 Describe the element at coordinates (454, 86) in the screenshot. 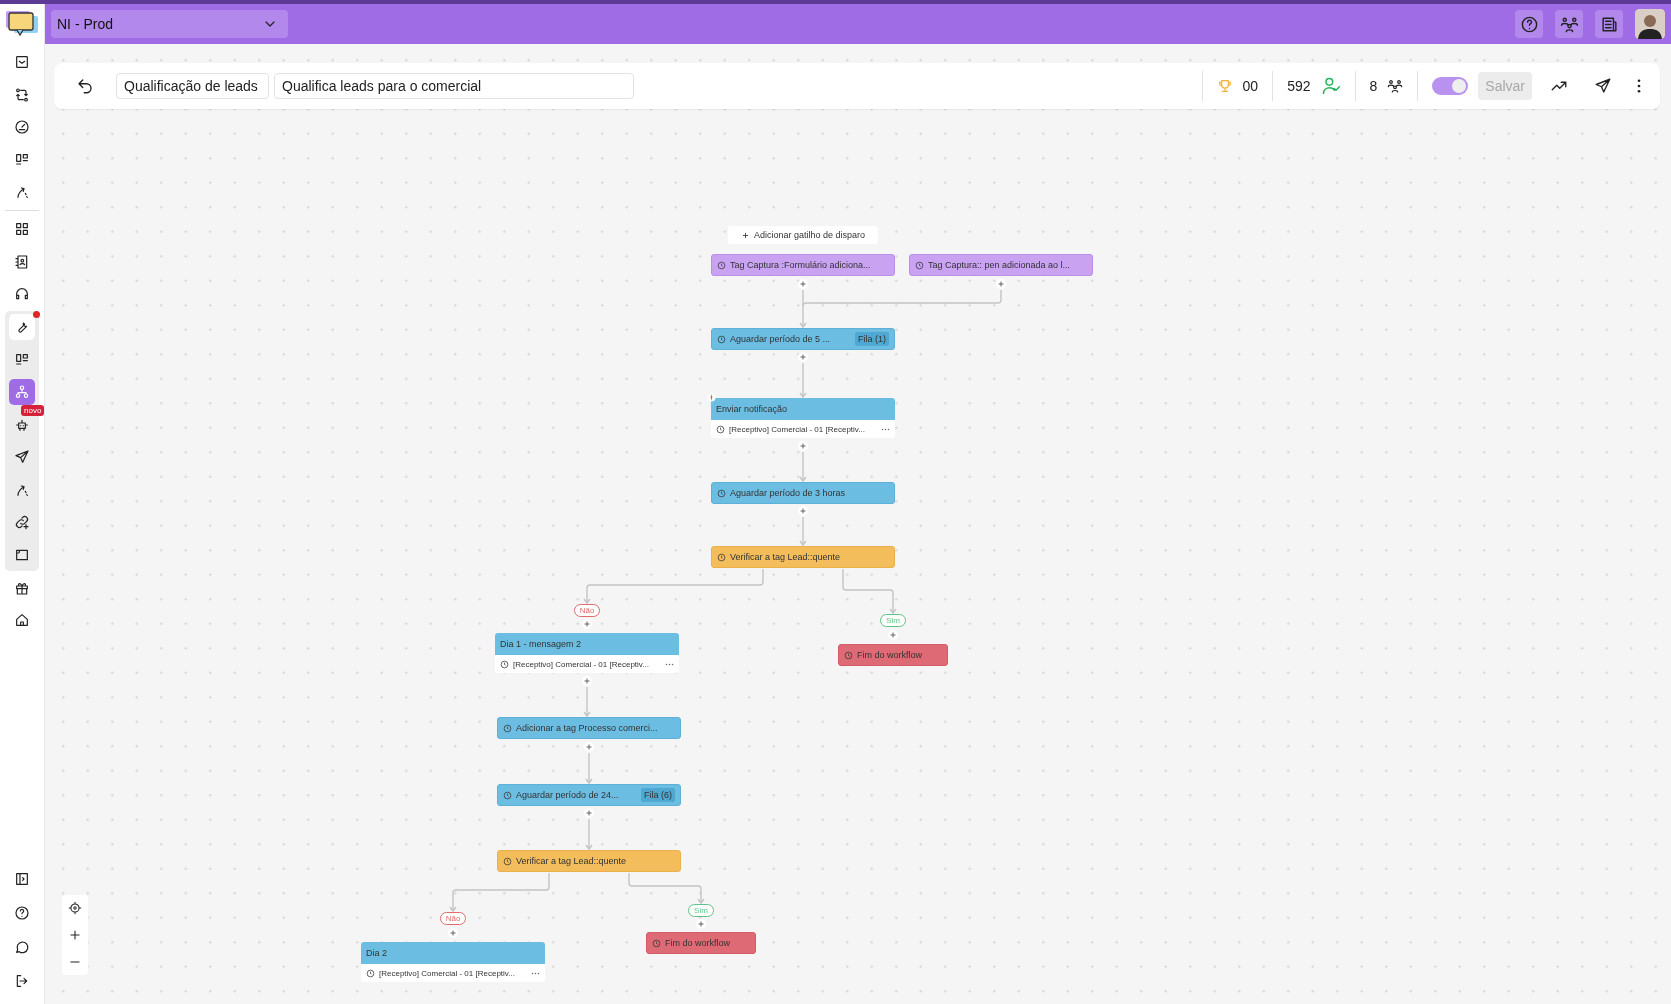

I see `description-field: Qualifica leads para o comercial` at that location.